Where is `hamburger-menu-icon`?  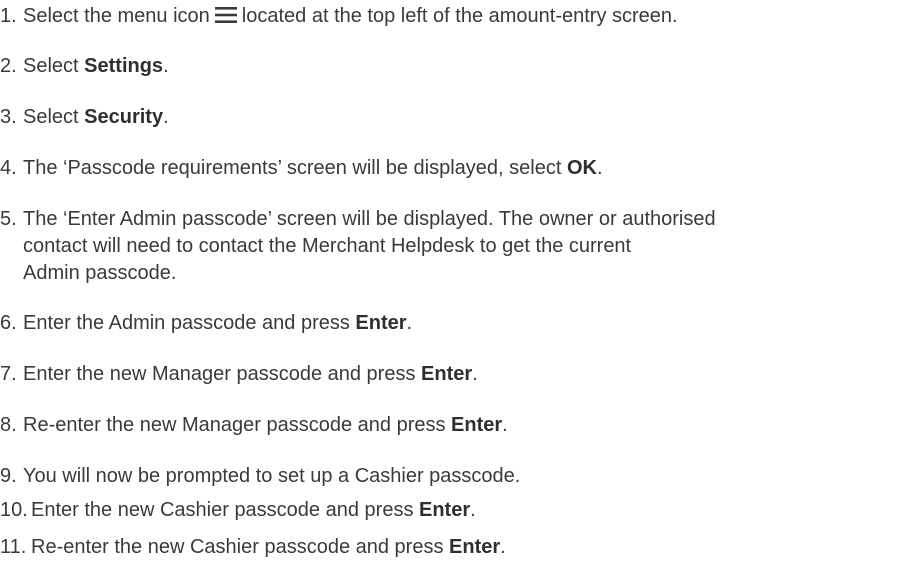
hamburger-menu-icon is located at coordinates (225, 15).